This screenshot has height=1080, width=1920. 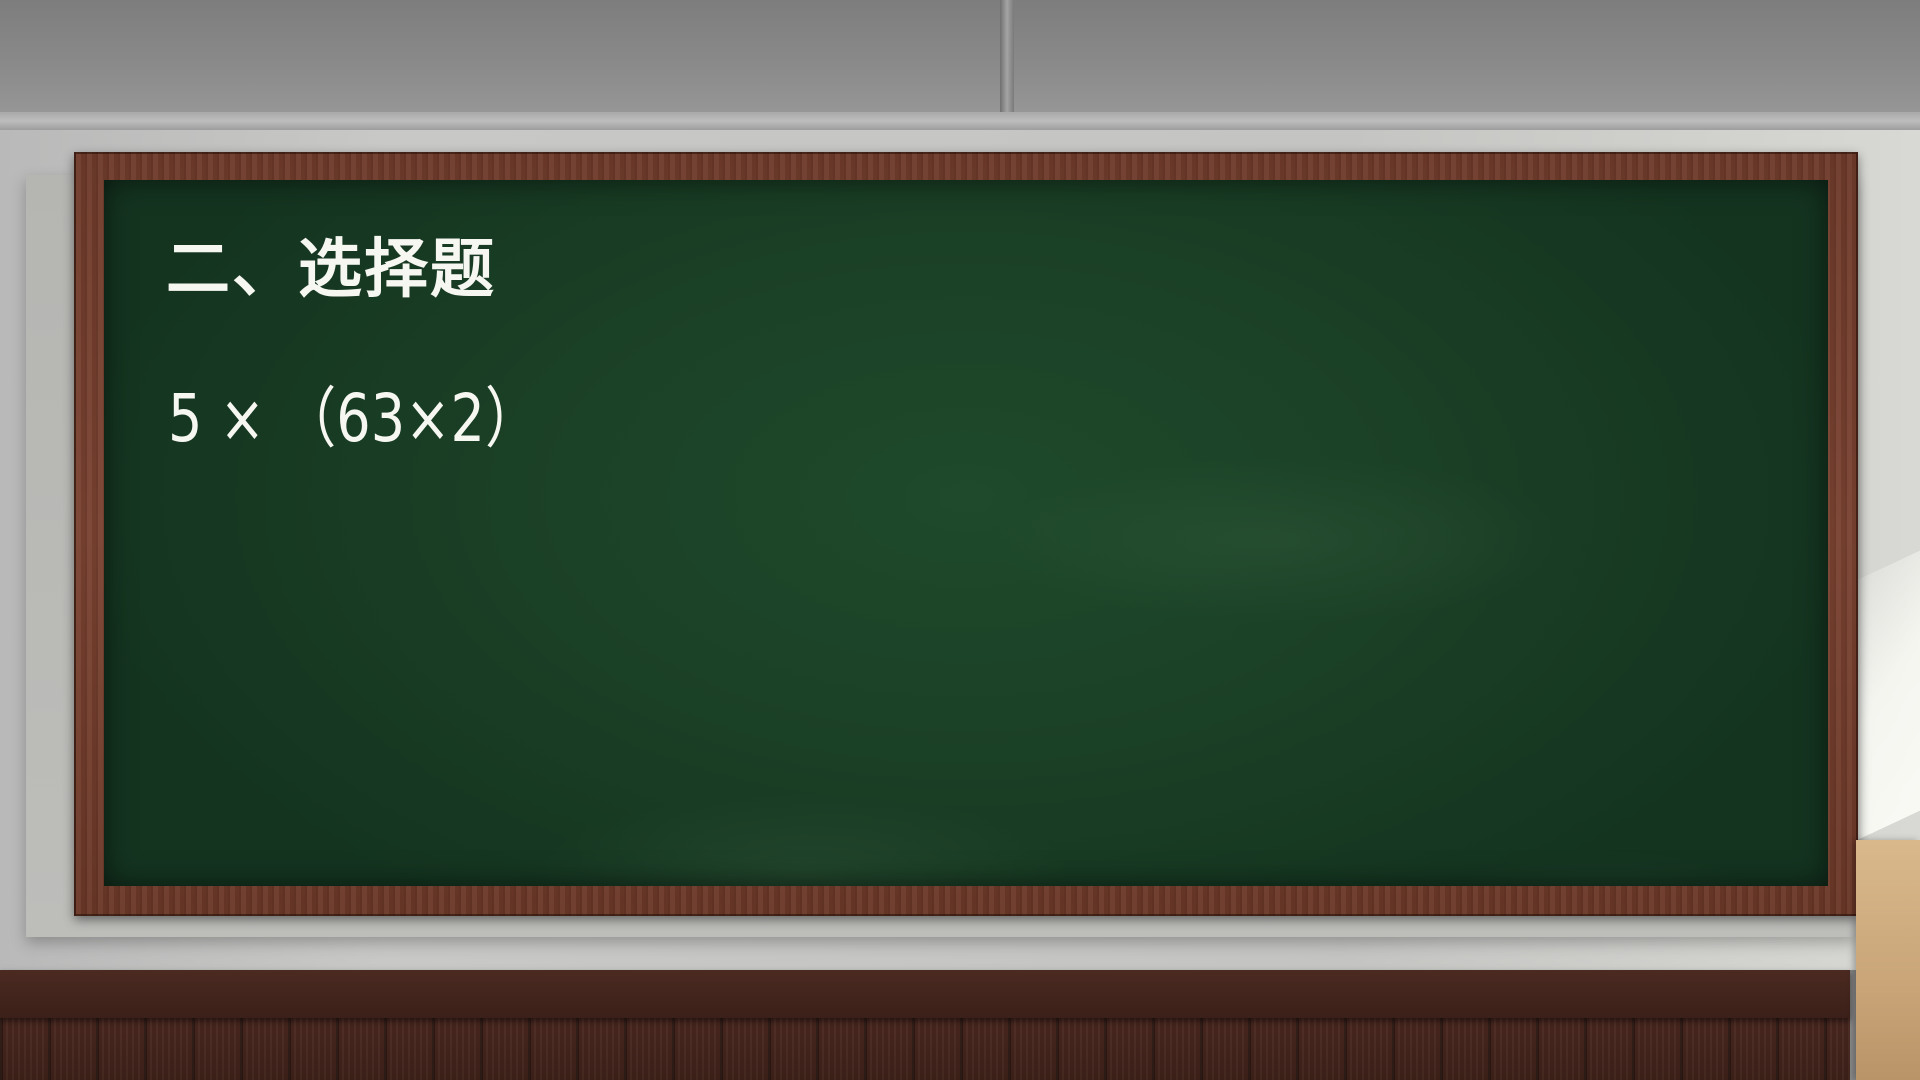 I want to click on desk-corner, so click(x=1888, y=960).